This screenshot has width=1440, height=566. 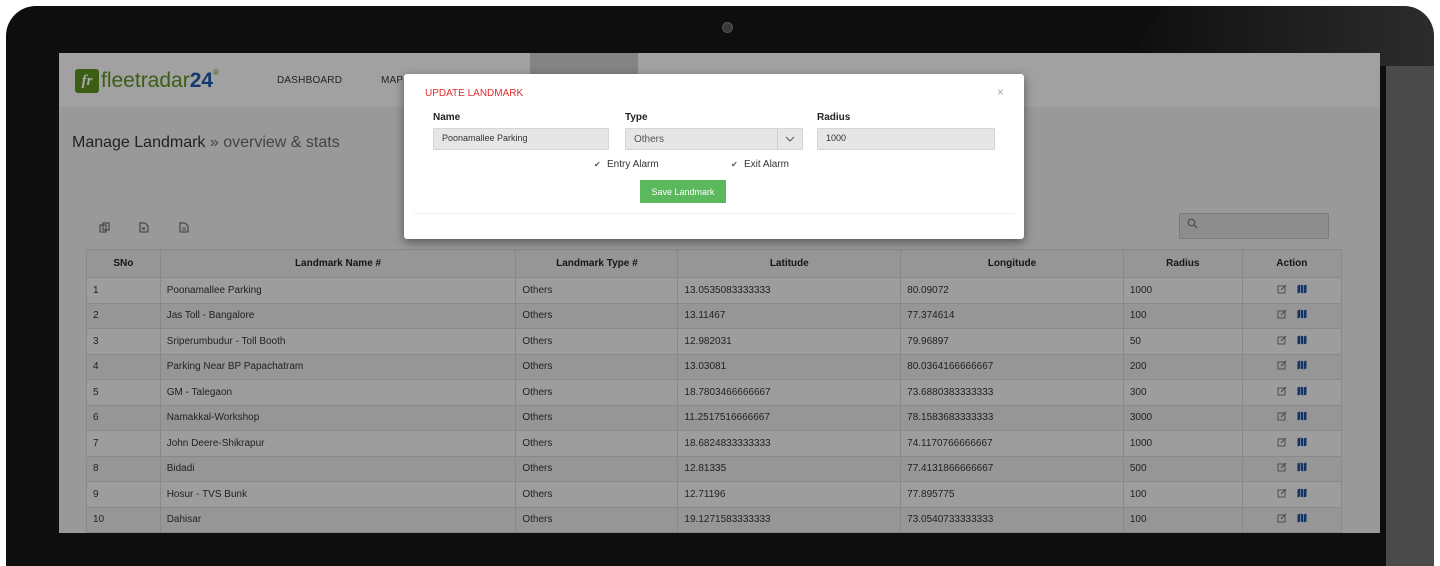 What do you see at coordinates (683, 191) in the screenshot?
I see `save-landmark-button: Save Landmark` at bounding box center [683, 191].